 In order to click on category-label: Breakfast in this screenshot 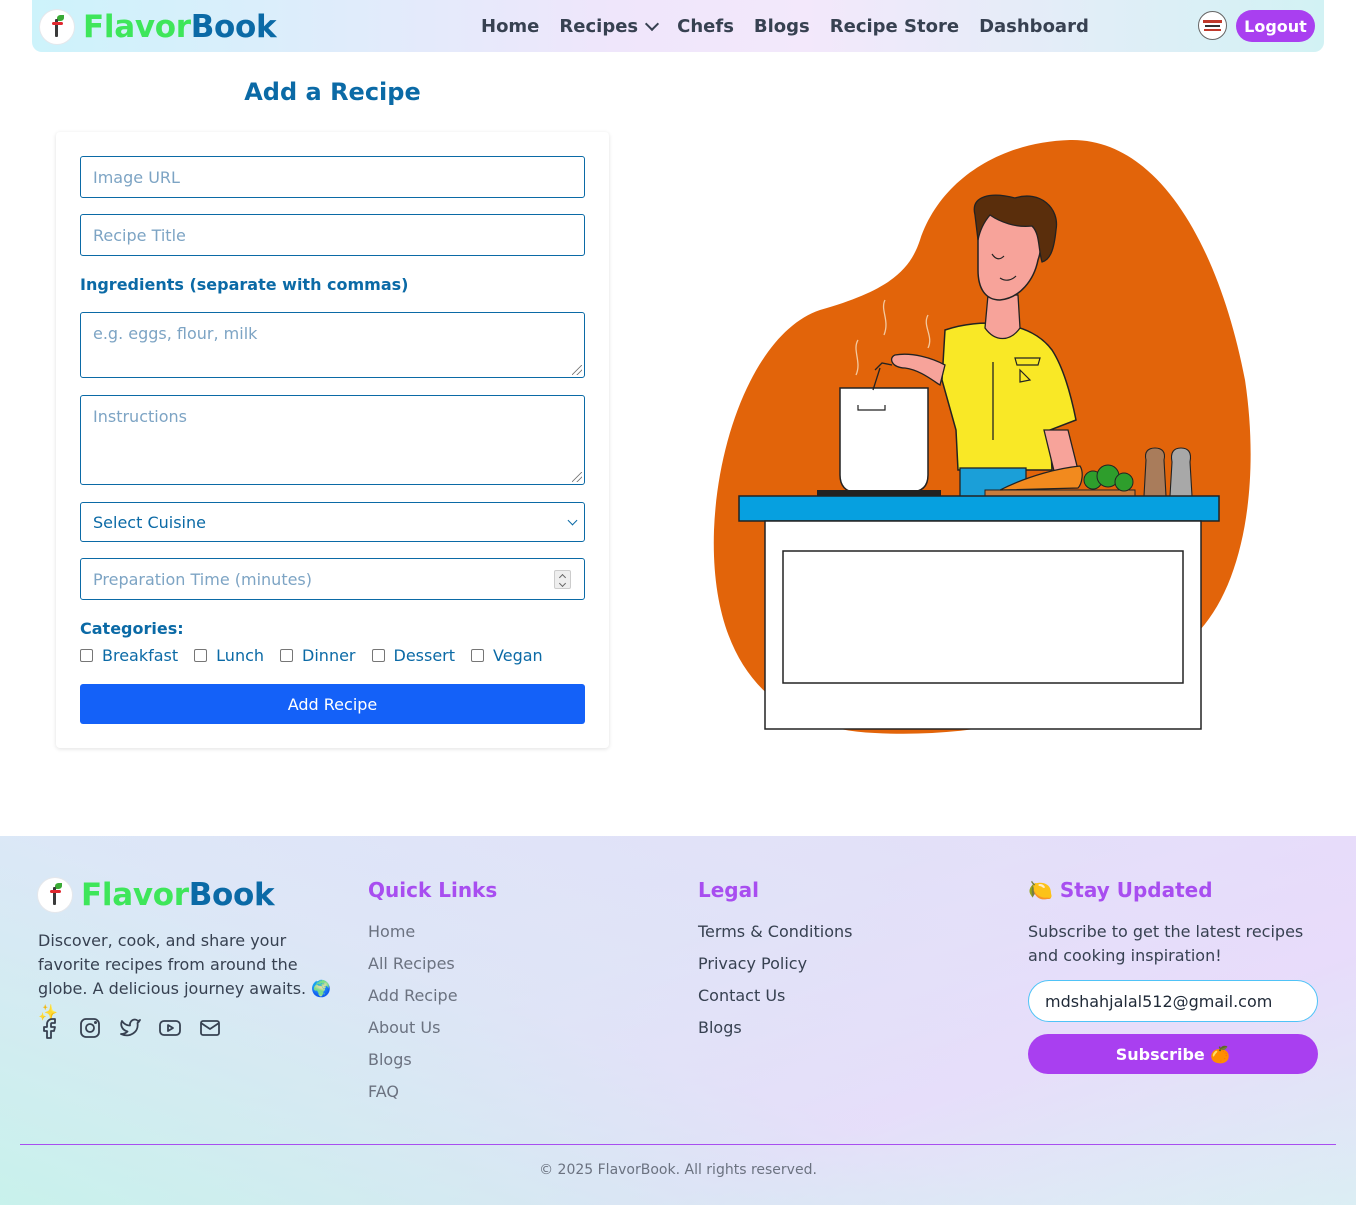, I will do `click(140, 655)`.